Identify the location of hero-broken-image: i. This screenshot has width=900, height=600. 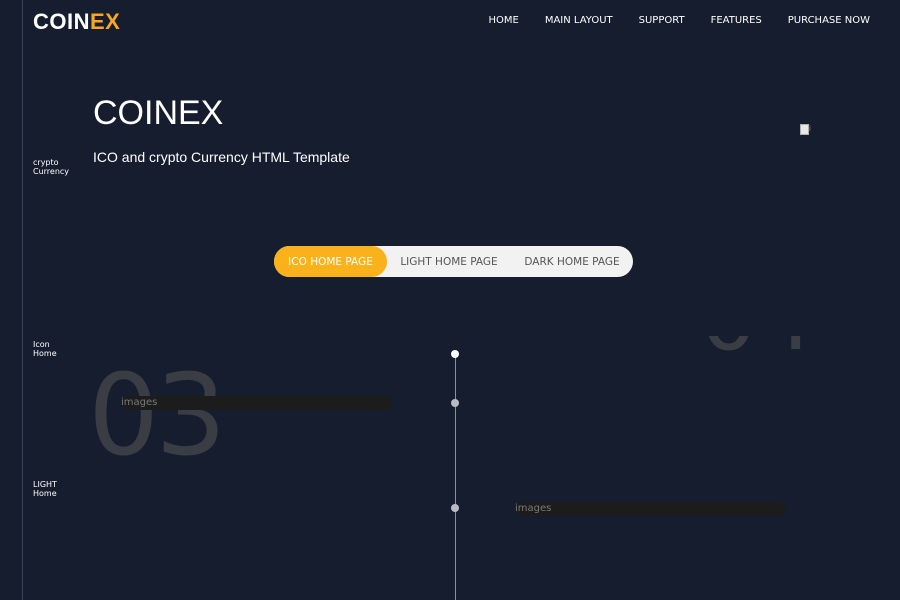
(807, 129).